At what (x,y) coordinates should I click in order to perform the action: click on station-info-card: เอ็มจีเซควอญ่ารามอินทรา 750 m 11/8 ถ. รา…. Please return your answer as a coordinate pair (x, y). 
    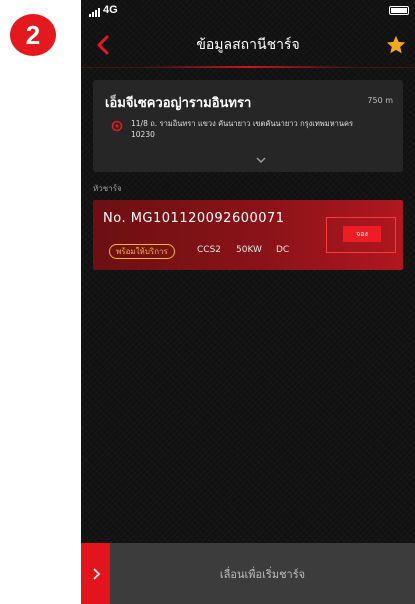
    Looking at the image, I should click on (248, 126).